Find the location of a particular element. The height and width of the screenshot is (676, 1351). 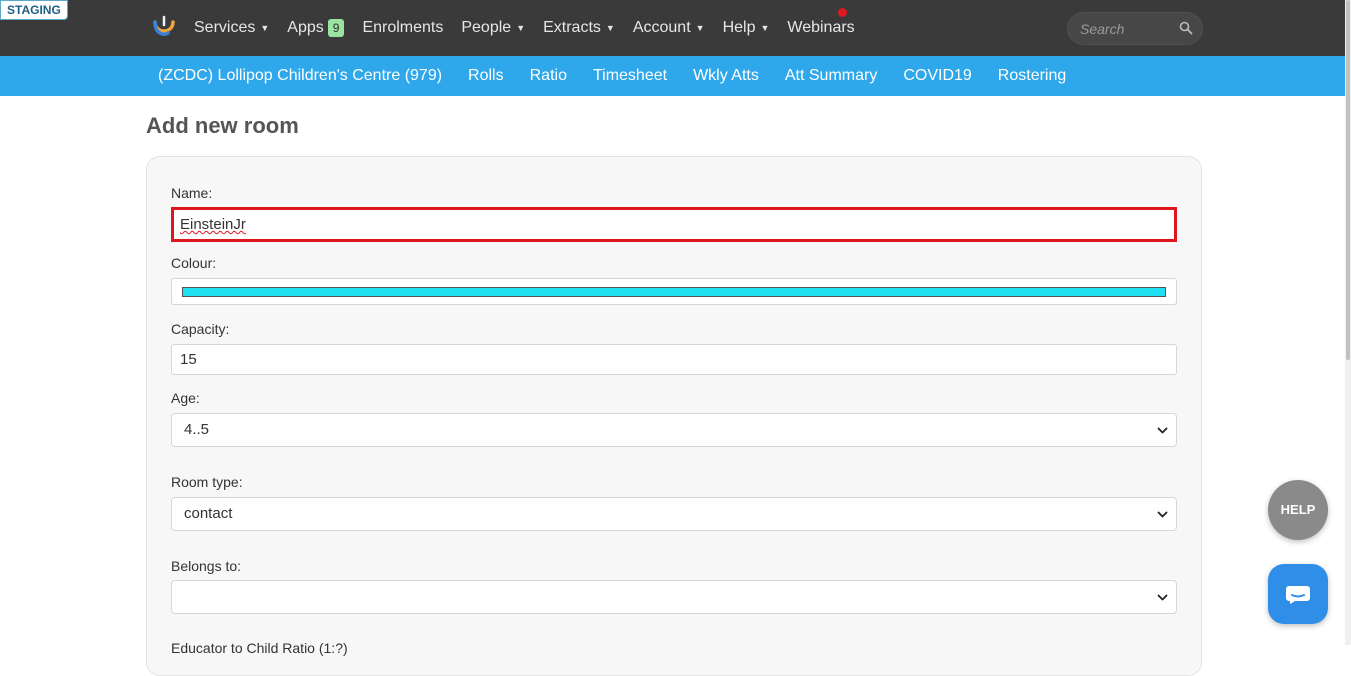

search-input is located at coordinates (1125, 29).